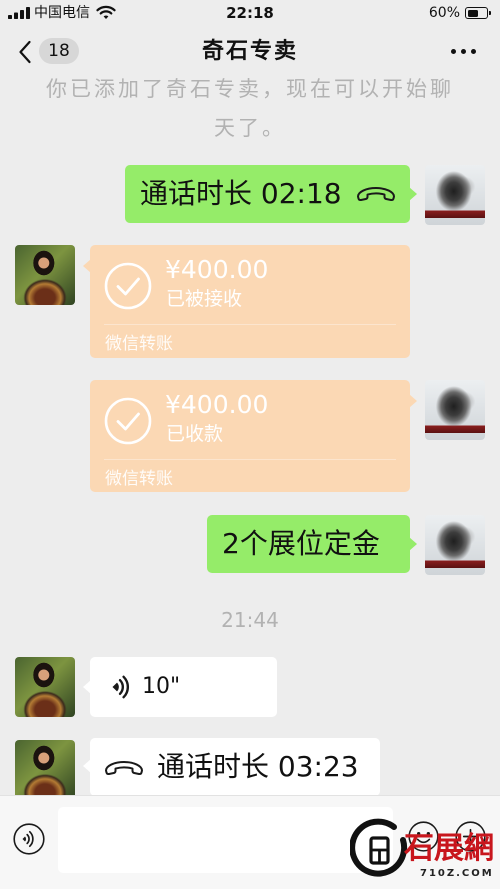 The width and height of the screenshot is (500, 889). What do you see at coordinates (449, 848) in the screenshot?
I see `watermark-brand: 石展網` at bounding box center [449, 848].